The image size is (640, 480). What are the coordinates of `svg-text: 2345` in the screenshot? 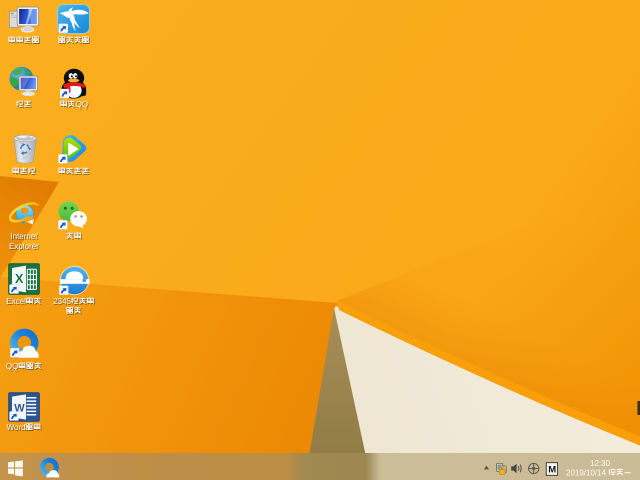 It's located at (62, 301).